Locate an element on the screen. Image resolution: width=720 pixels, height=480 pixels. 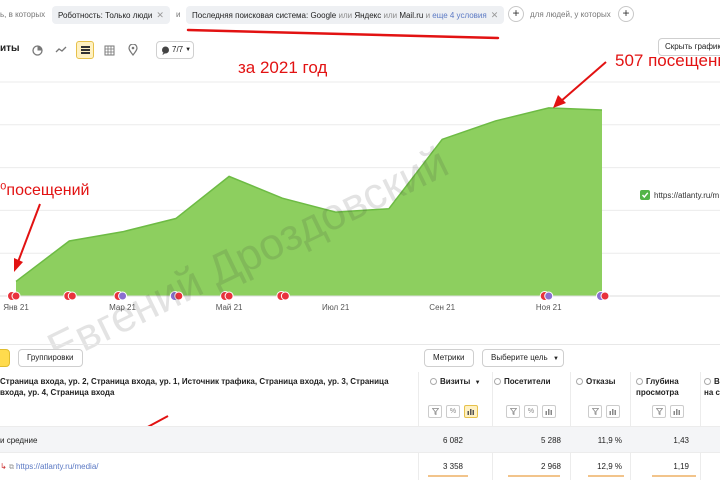
depth-share-bar is located at coordinates (674, 476).